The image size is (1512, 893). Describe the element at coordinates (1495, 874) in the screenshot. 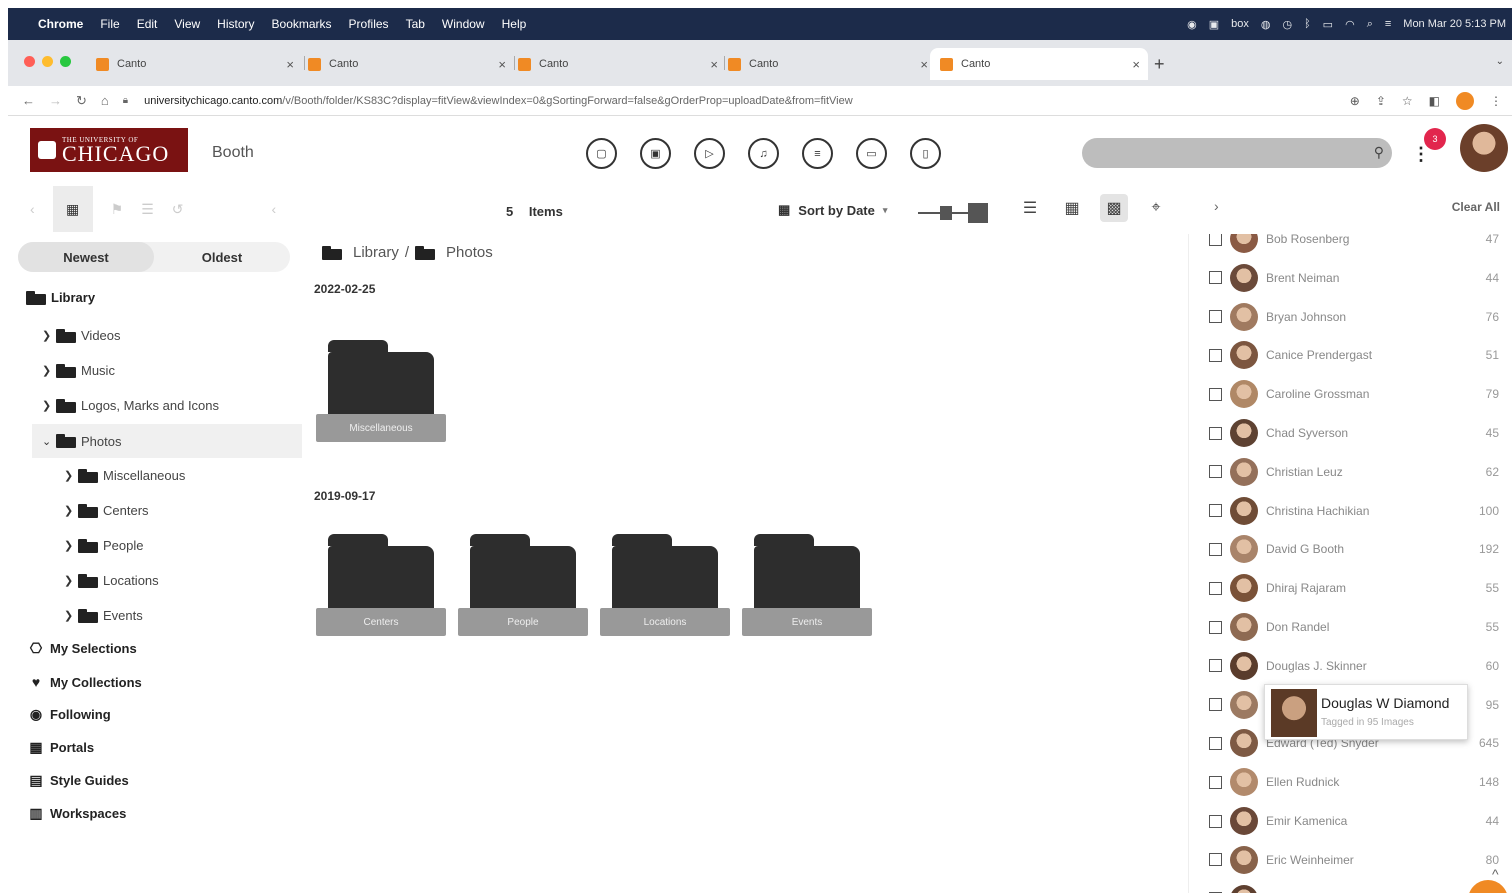

I see `scroll-up-icon: ^` at that location.